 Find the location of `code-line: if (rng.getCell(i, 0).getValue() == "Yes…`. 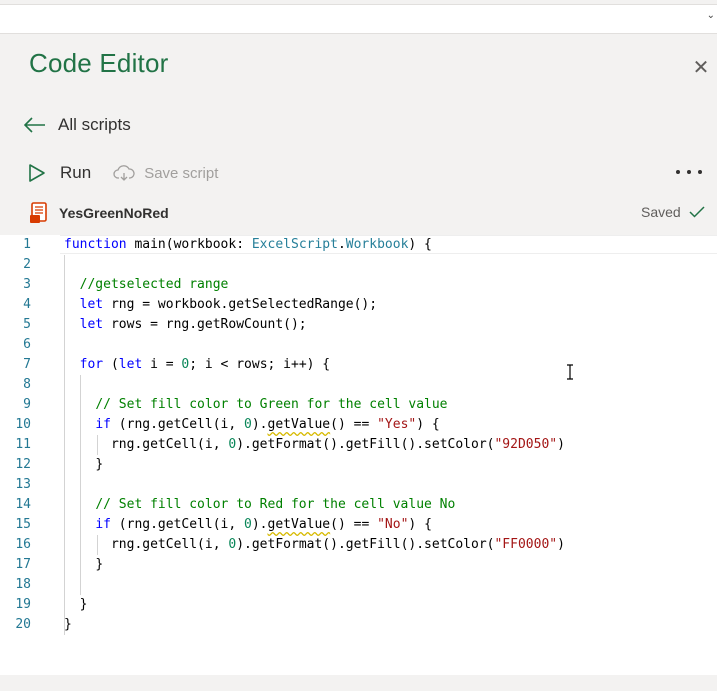

code-line: if (rng.getCell(i, 0).getValue() == "Yes… is located at coordinates (267, 424).